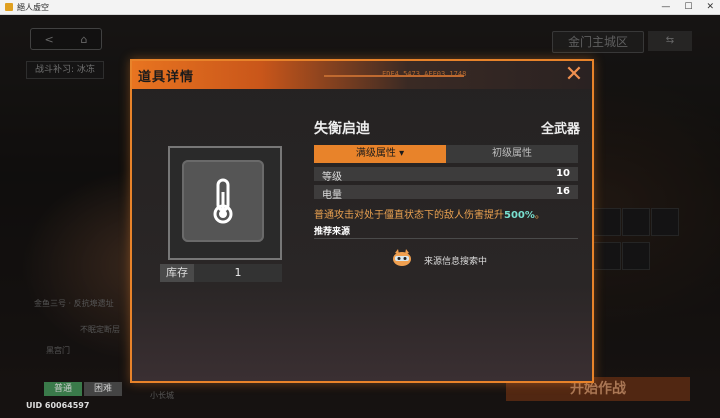 Image resolution: width=720 pixels, height=418 pixels. Describe the element at coordinates (519, 215) in the screenshot. I see `description-percent: 500%` at that location.